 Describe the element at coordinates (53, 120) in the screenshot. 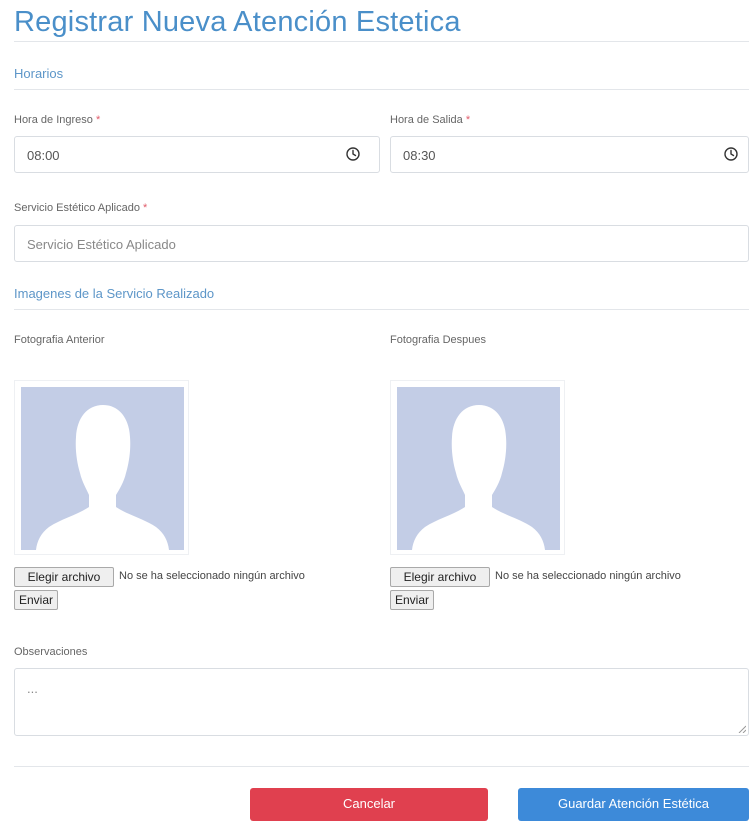

I see `hora-ingreso-label-text: Hora de Ingreso` at that location.